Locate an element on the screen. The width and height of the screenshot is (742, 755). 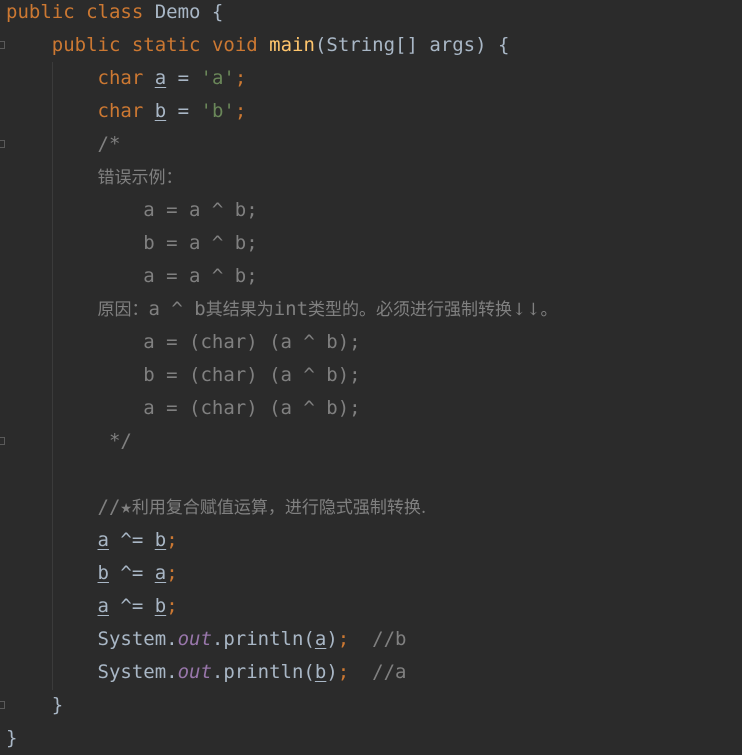
line-println-b: System.out.println(b); //a is located at coordinates (206, 672).